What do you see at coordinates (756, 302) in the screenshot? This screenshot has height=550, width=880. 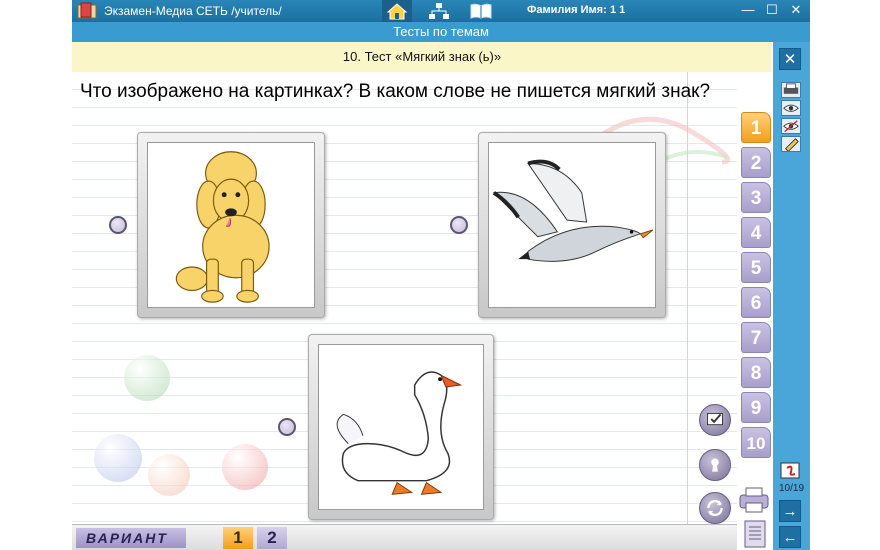 I see `tab-question-6: 6` at bounding box center [756, 302].